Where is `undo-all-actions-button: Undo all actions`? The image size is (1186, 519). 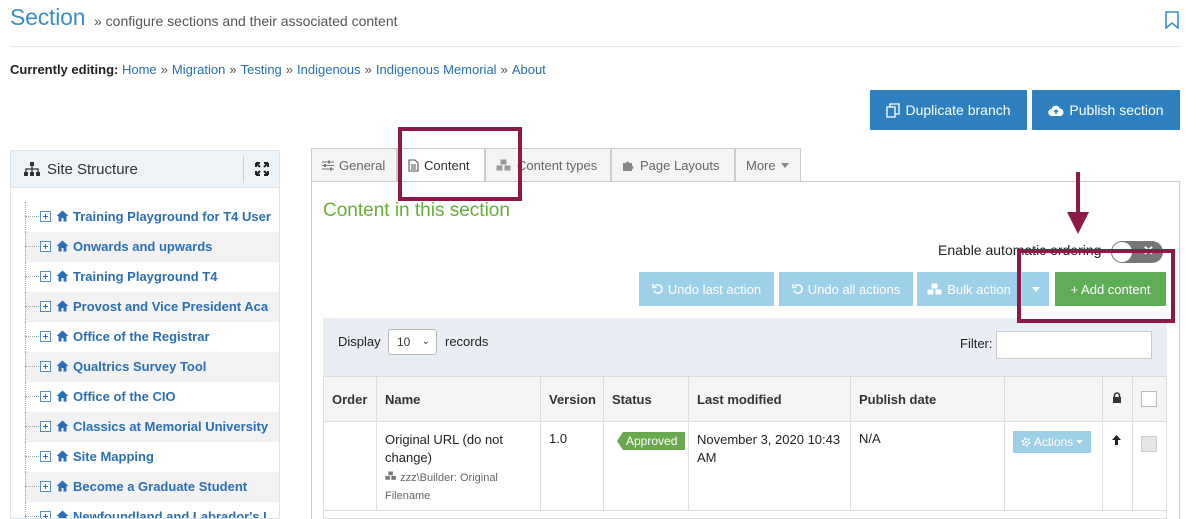 undo-all-actions-button: Undo all actions is located at coordinates (846, 289).